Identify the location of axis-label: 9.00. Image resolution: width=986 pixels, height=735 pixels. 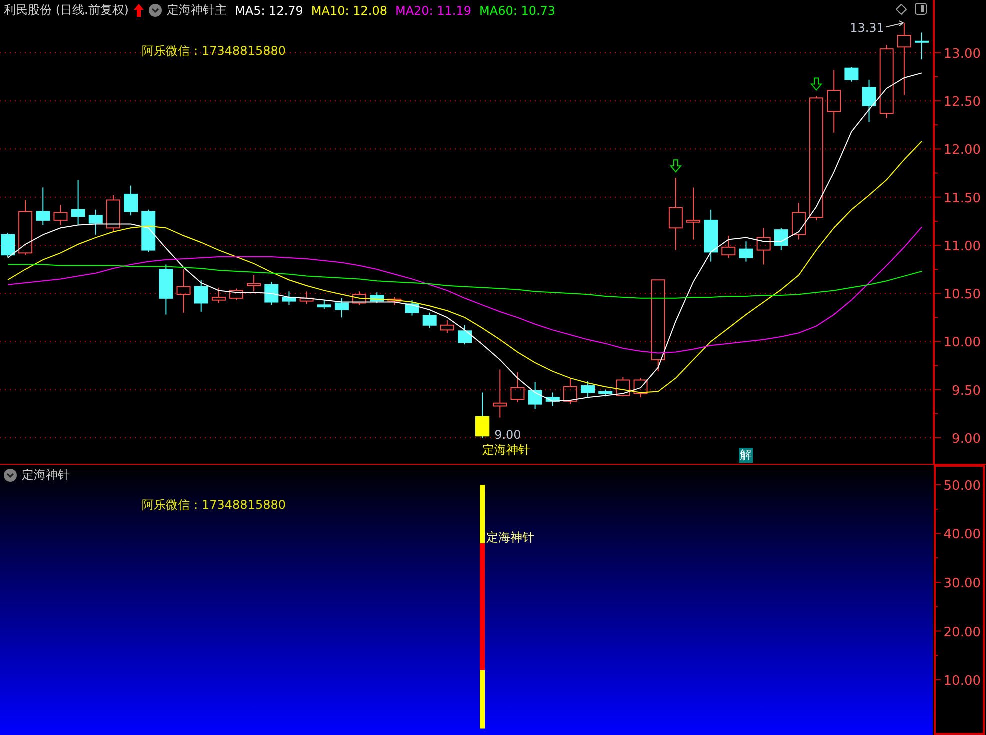
(966, 439).